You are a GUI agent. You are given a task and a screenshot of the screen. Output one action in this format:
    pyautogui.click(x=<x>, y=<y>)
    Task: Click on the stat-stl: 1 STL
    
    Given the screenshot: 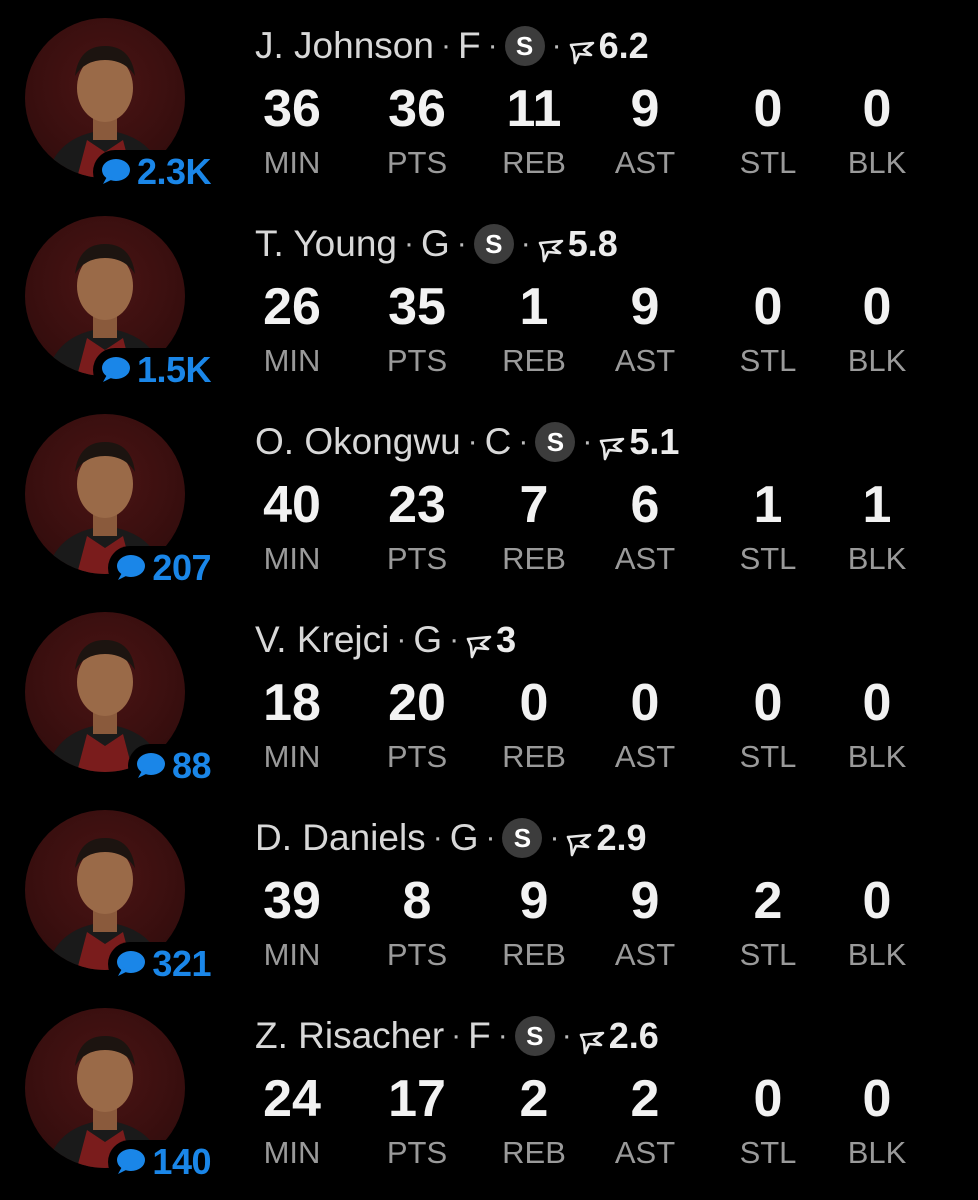 What is the action you would take?
    pyautogui.click(x=768, y=527)
    